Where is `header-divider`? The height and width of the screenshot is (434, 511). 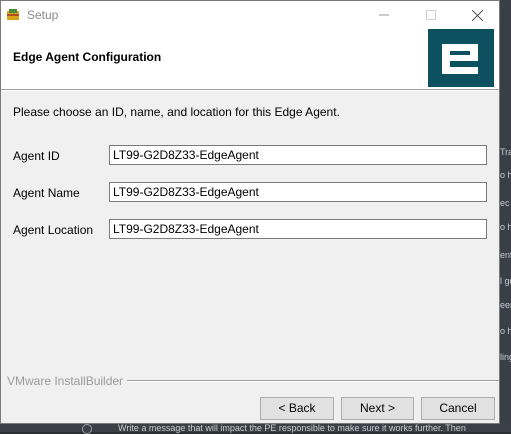 header-divider is located at coordinates (250, 90).